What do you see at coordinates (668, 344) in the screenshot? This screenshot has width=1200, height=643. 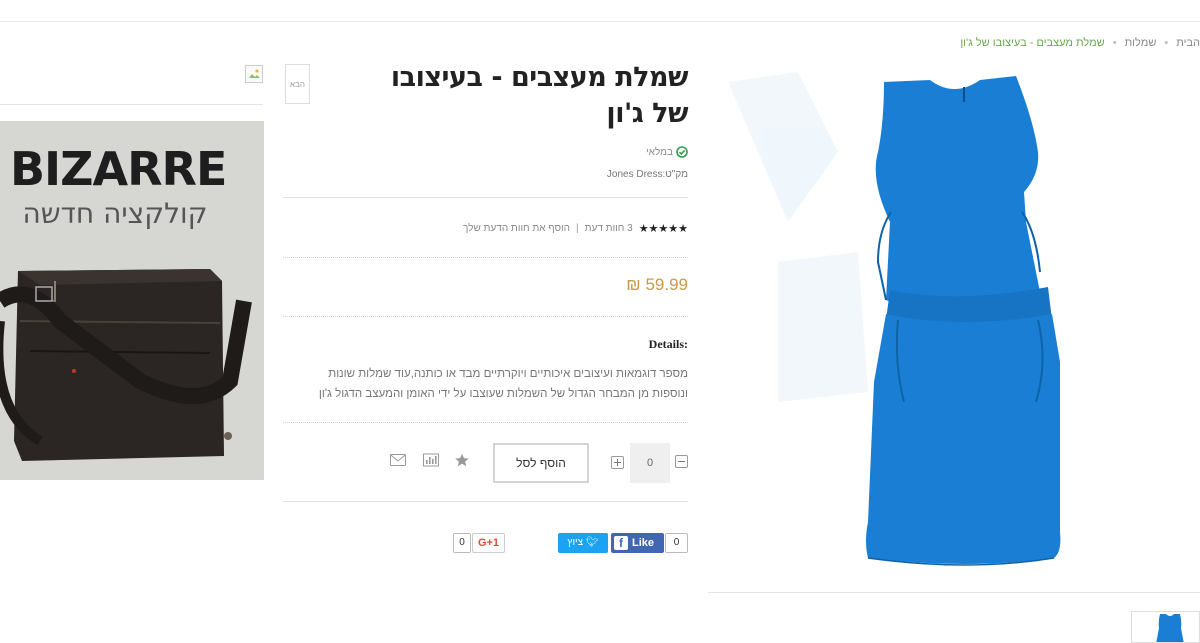 I see `details-heading: Details:` at bounding box center [668, 344].